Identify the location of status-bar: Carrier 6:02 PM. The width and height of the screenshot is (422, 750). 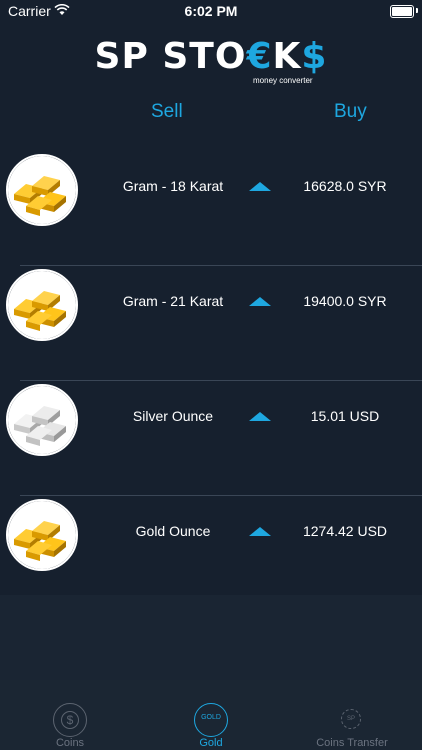
(211, 11).